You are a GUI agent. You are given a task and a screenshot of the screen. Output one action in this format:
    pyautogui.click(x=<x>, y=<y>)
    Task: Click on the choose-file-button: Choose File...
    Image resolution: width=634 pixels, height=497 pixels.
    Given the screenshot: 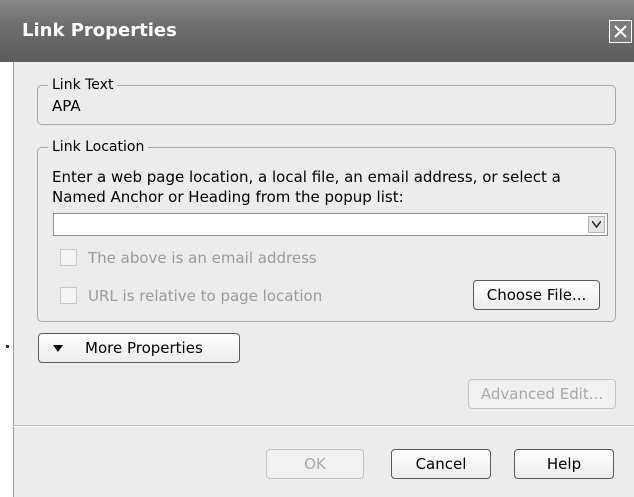 What is the action you would take?
    pyautogui.click(x=536, y=295)
    